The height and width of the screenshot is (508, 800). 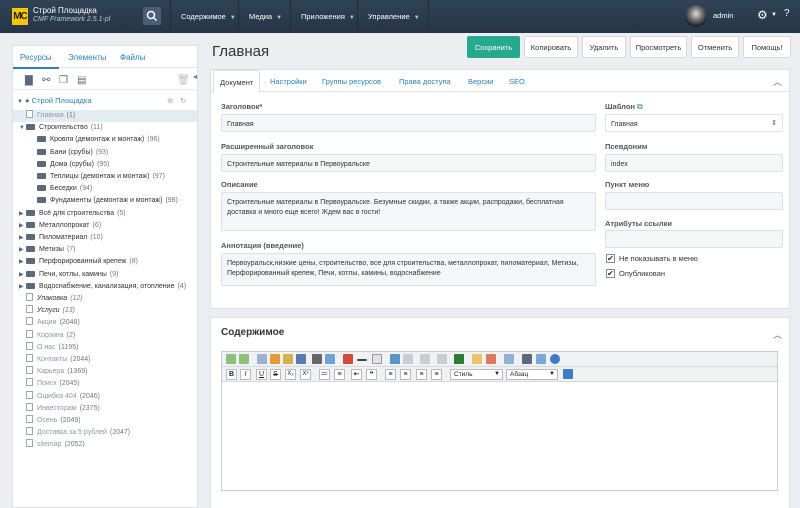 I want to click on tree-item: Доставка за 5 рублей (2047), so click(x=105, y=433).